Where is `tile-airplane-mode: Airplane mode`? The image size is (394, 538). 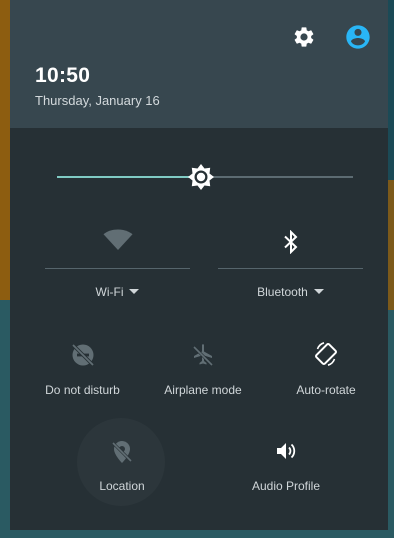 tile-airplane-mode: Airplane mode is located at coordinates (203, 371).